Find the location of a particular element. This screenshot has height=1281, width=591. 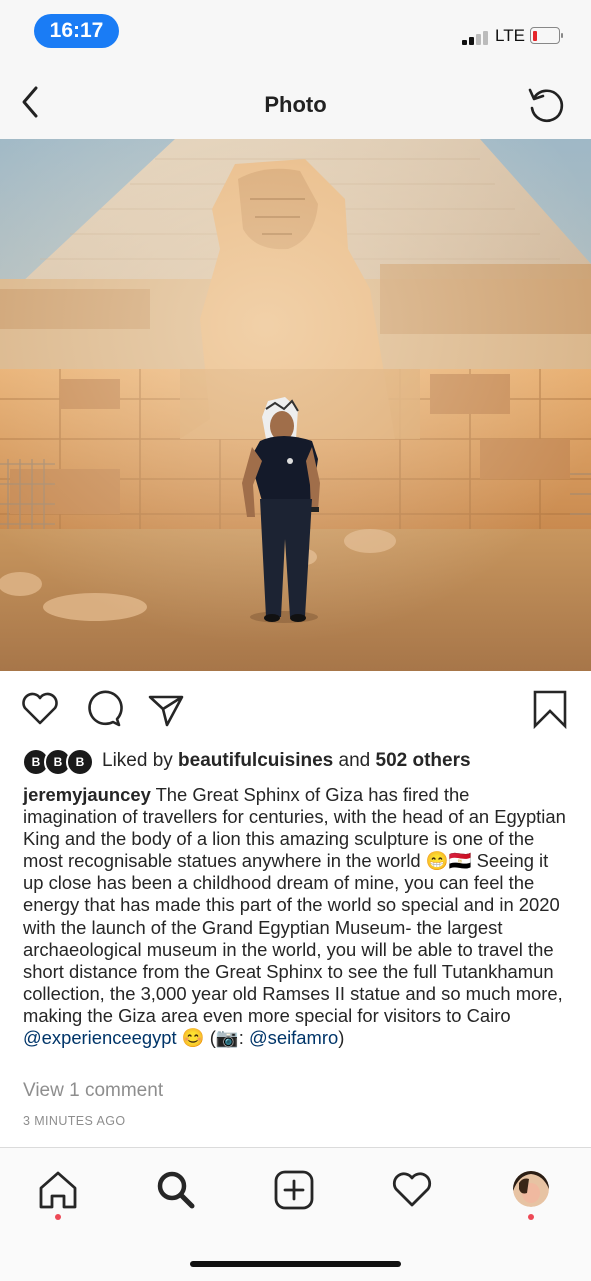

liker-username: beautifulcuisines is located at coordinates (255, 760).